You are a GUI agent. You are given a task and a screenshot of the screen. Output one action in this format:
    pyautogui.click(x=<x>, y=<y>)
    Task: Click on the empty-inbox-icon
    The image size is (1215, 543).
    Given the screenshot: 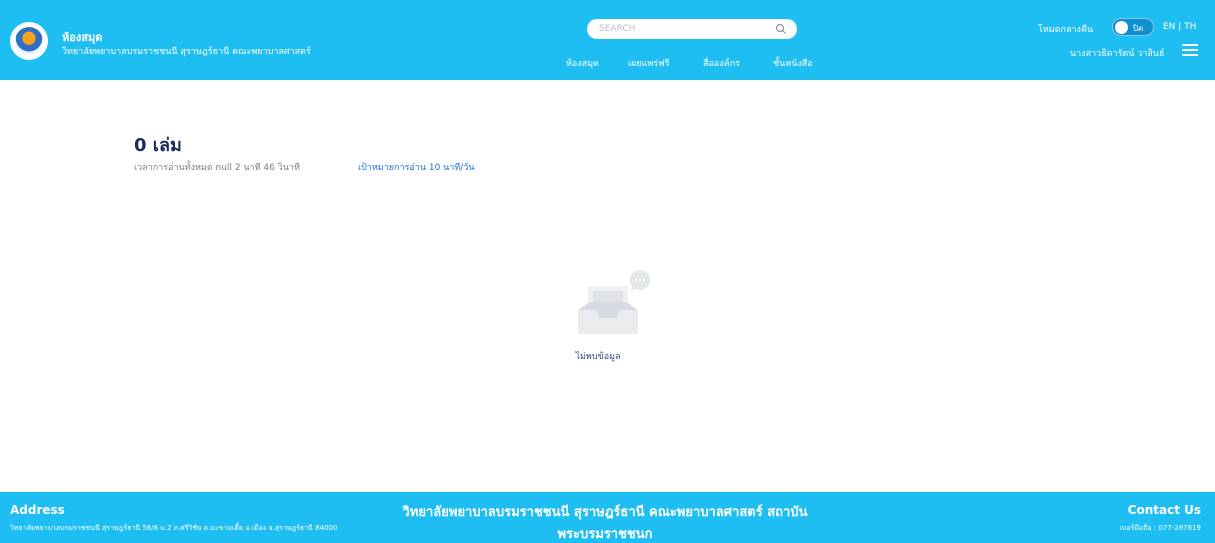 What is the action you would take?
    pyautogui.click(x=614, y=302)
    